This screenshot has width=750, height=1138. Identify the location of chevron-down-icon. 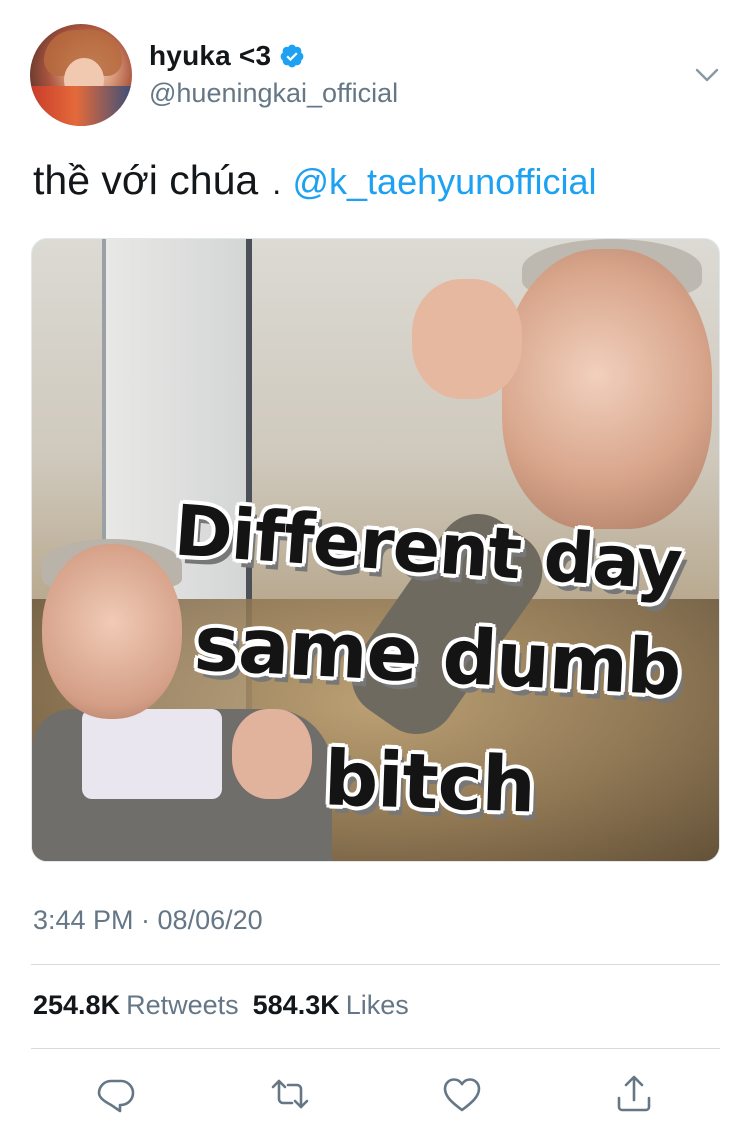
(707, 75).